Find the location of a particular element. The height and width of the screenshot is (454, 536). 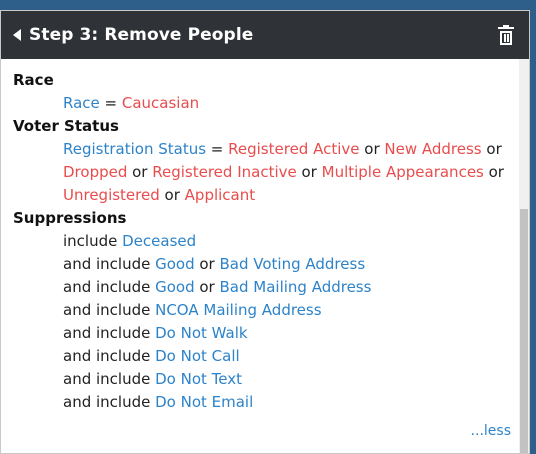

vertical-scrollbar is located at coordinates (524, 256).